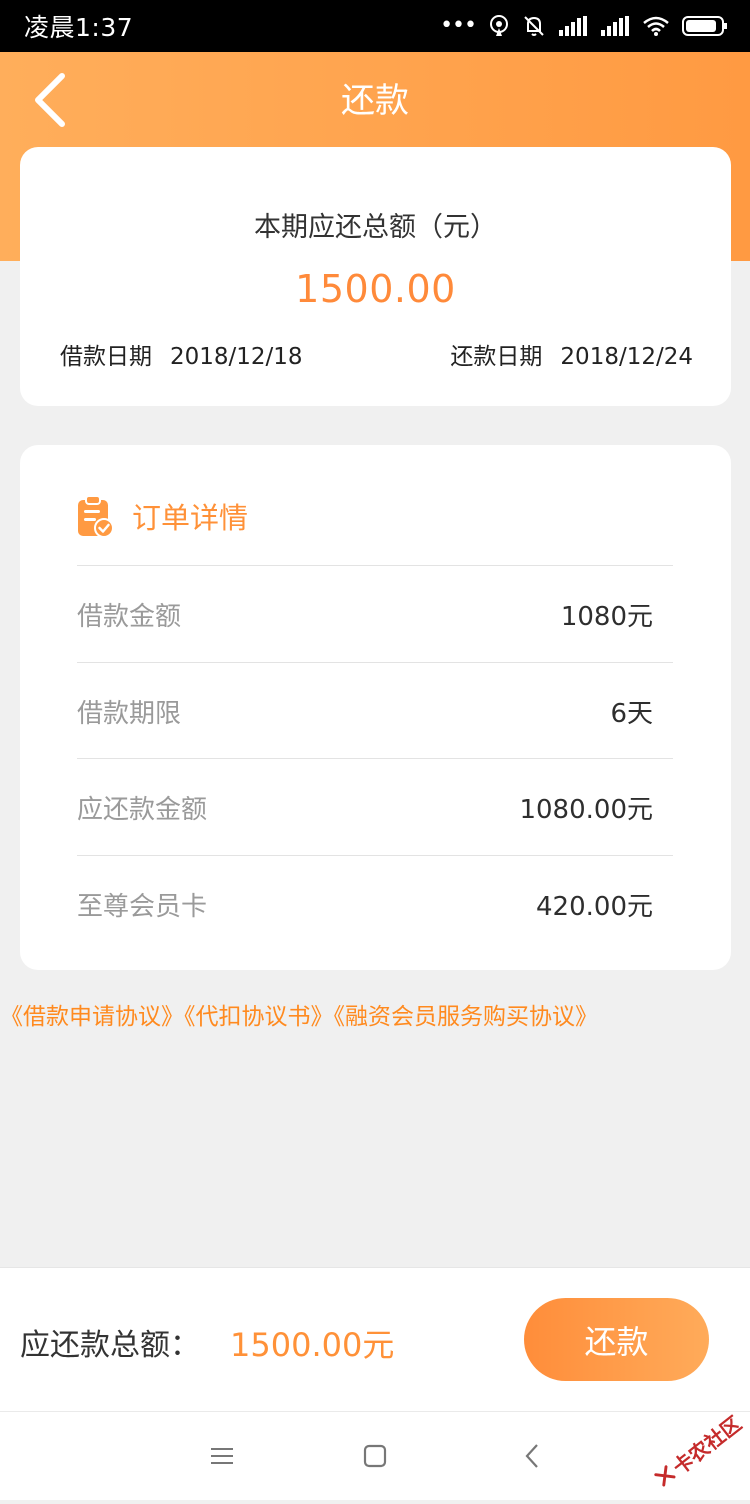 The height and width of the screenshot is (1504, 750). Describe the element at coordinates (79, 27) in the screenshot. I see `status-time: 凌晨1:37` at that location.